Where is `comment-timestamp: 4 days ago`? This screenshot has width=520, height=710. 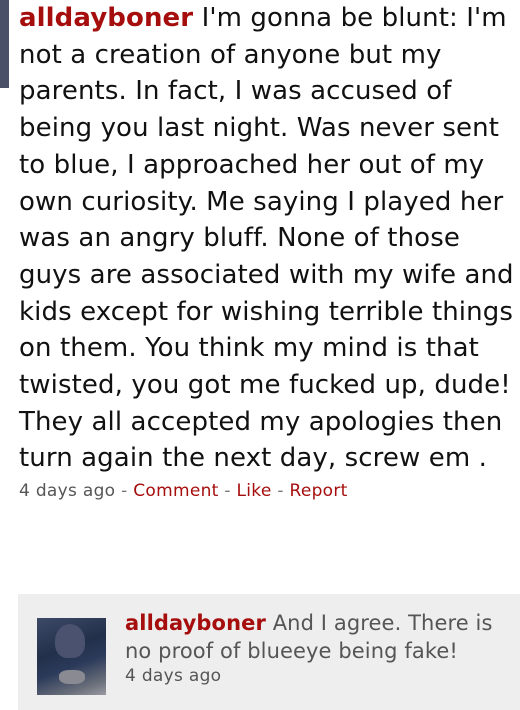 comment-timestamp: 4 days ago is located at coordinates (67, 491).